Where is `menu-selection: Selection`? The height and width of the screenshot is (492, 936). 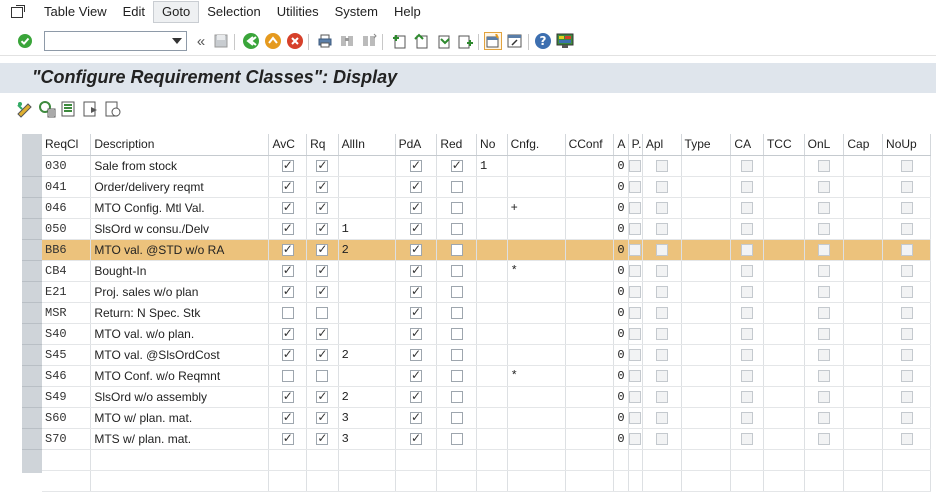 menu-selection: Selection is located at coordinates (233, 12).